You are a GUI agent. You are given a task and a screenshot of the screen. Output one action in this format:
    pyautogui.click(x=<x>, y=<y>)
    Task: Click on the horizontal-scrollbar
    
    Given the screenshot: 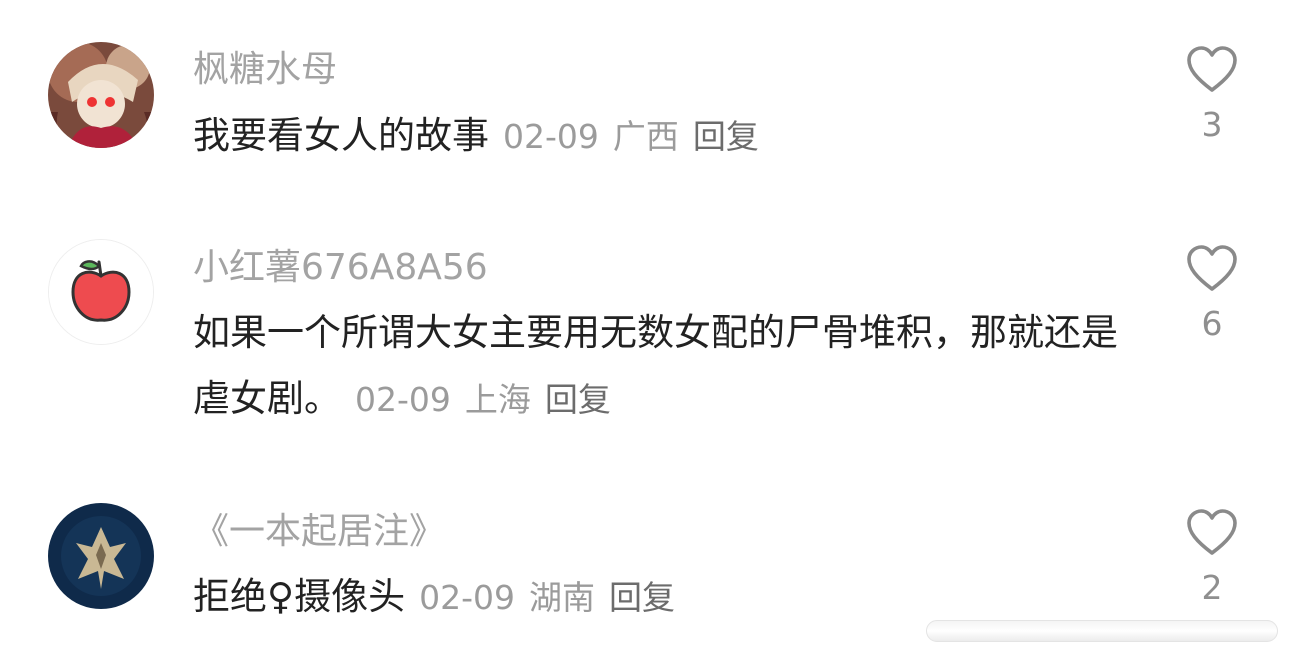 What is the action you would take?
    pyautogui.click(x=1102, y=631)
    